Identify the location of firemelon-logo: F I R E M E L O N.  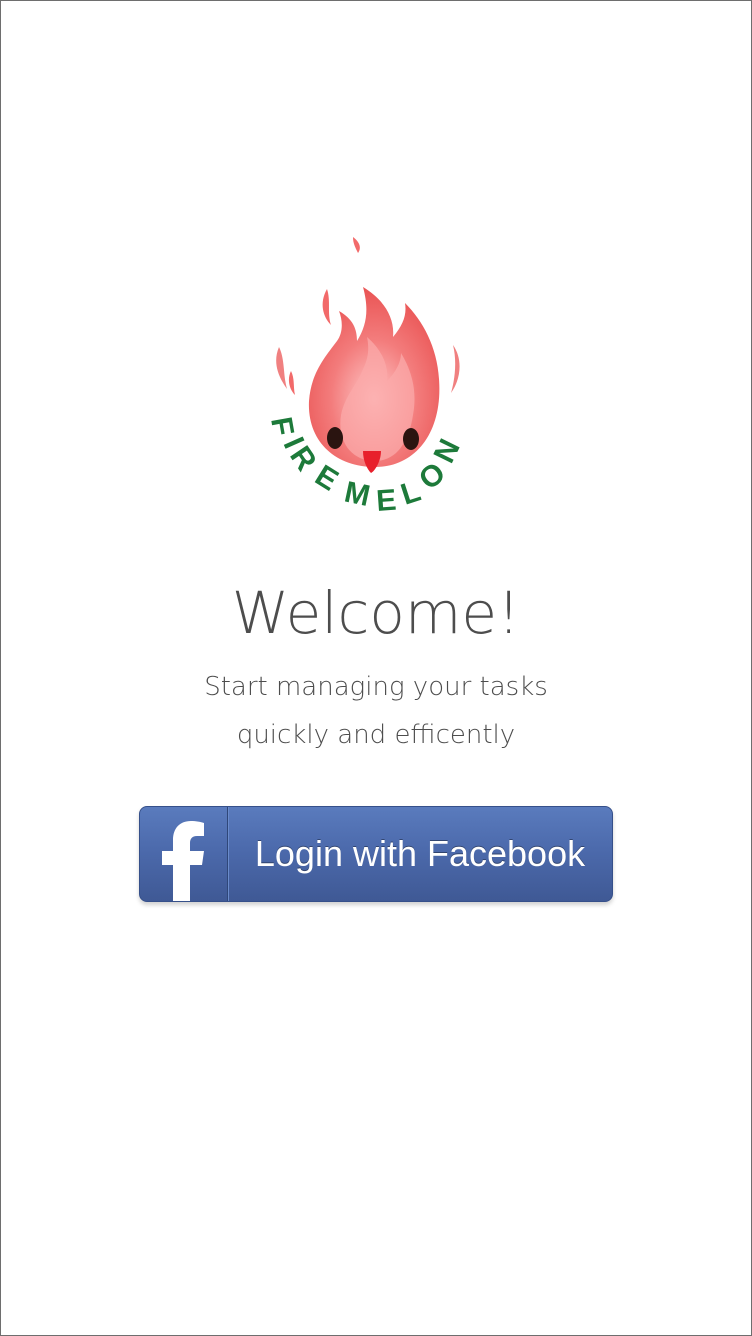
(365, 377).